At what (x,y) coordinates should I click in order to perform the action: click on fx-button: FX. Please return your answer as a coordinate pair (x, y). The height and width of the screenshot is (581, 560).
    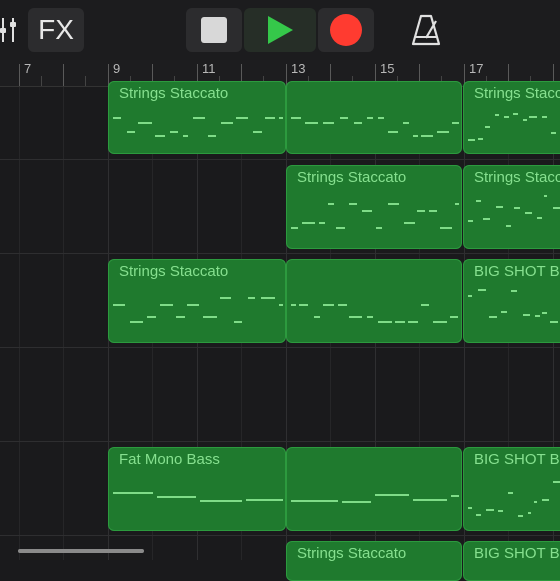
    Looking at the image, I should click on (56, 30).